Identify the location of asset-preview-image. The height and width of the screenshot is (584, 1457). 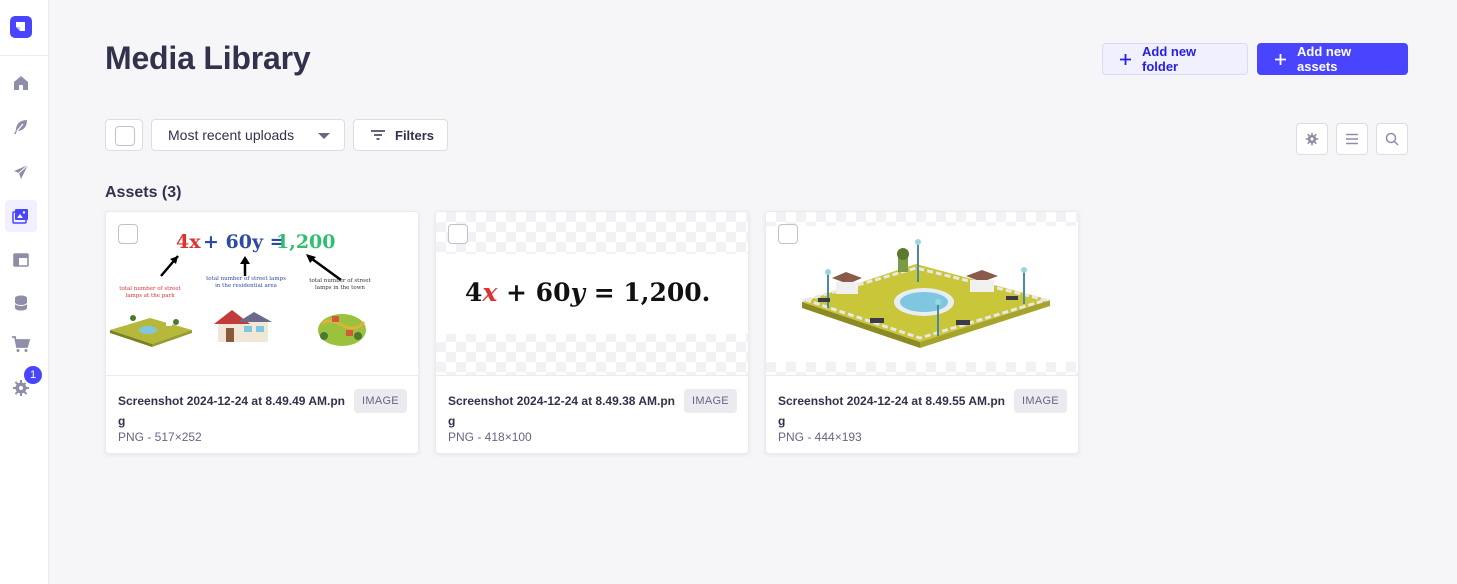
(922, 294).